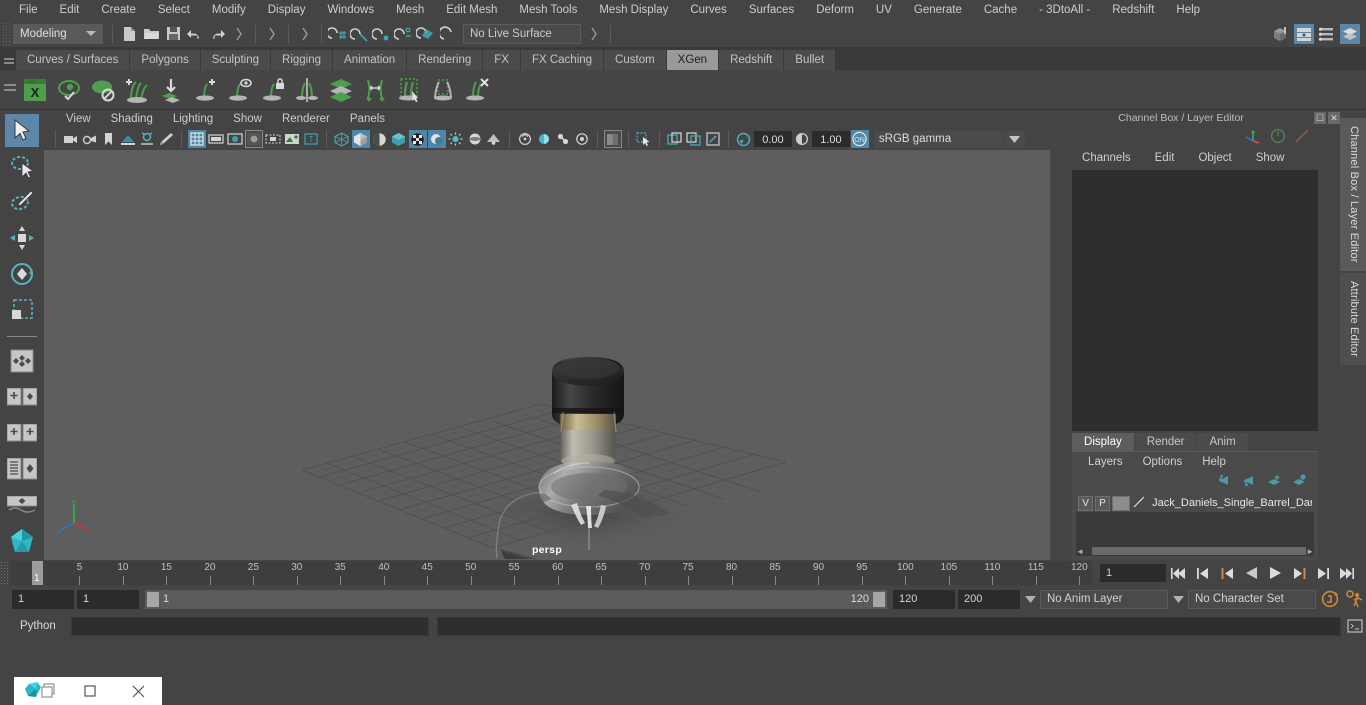 This screenshot has width=1366, height=705. Describe the element at coordinates (879, 599) in the screenshot. I see `range-end-handle` at that location.